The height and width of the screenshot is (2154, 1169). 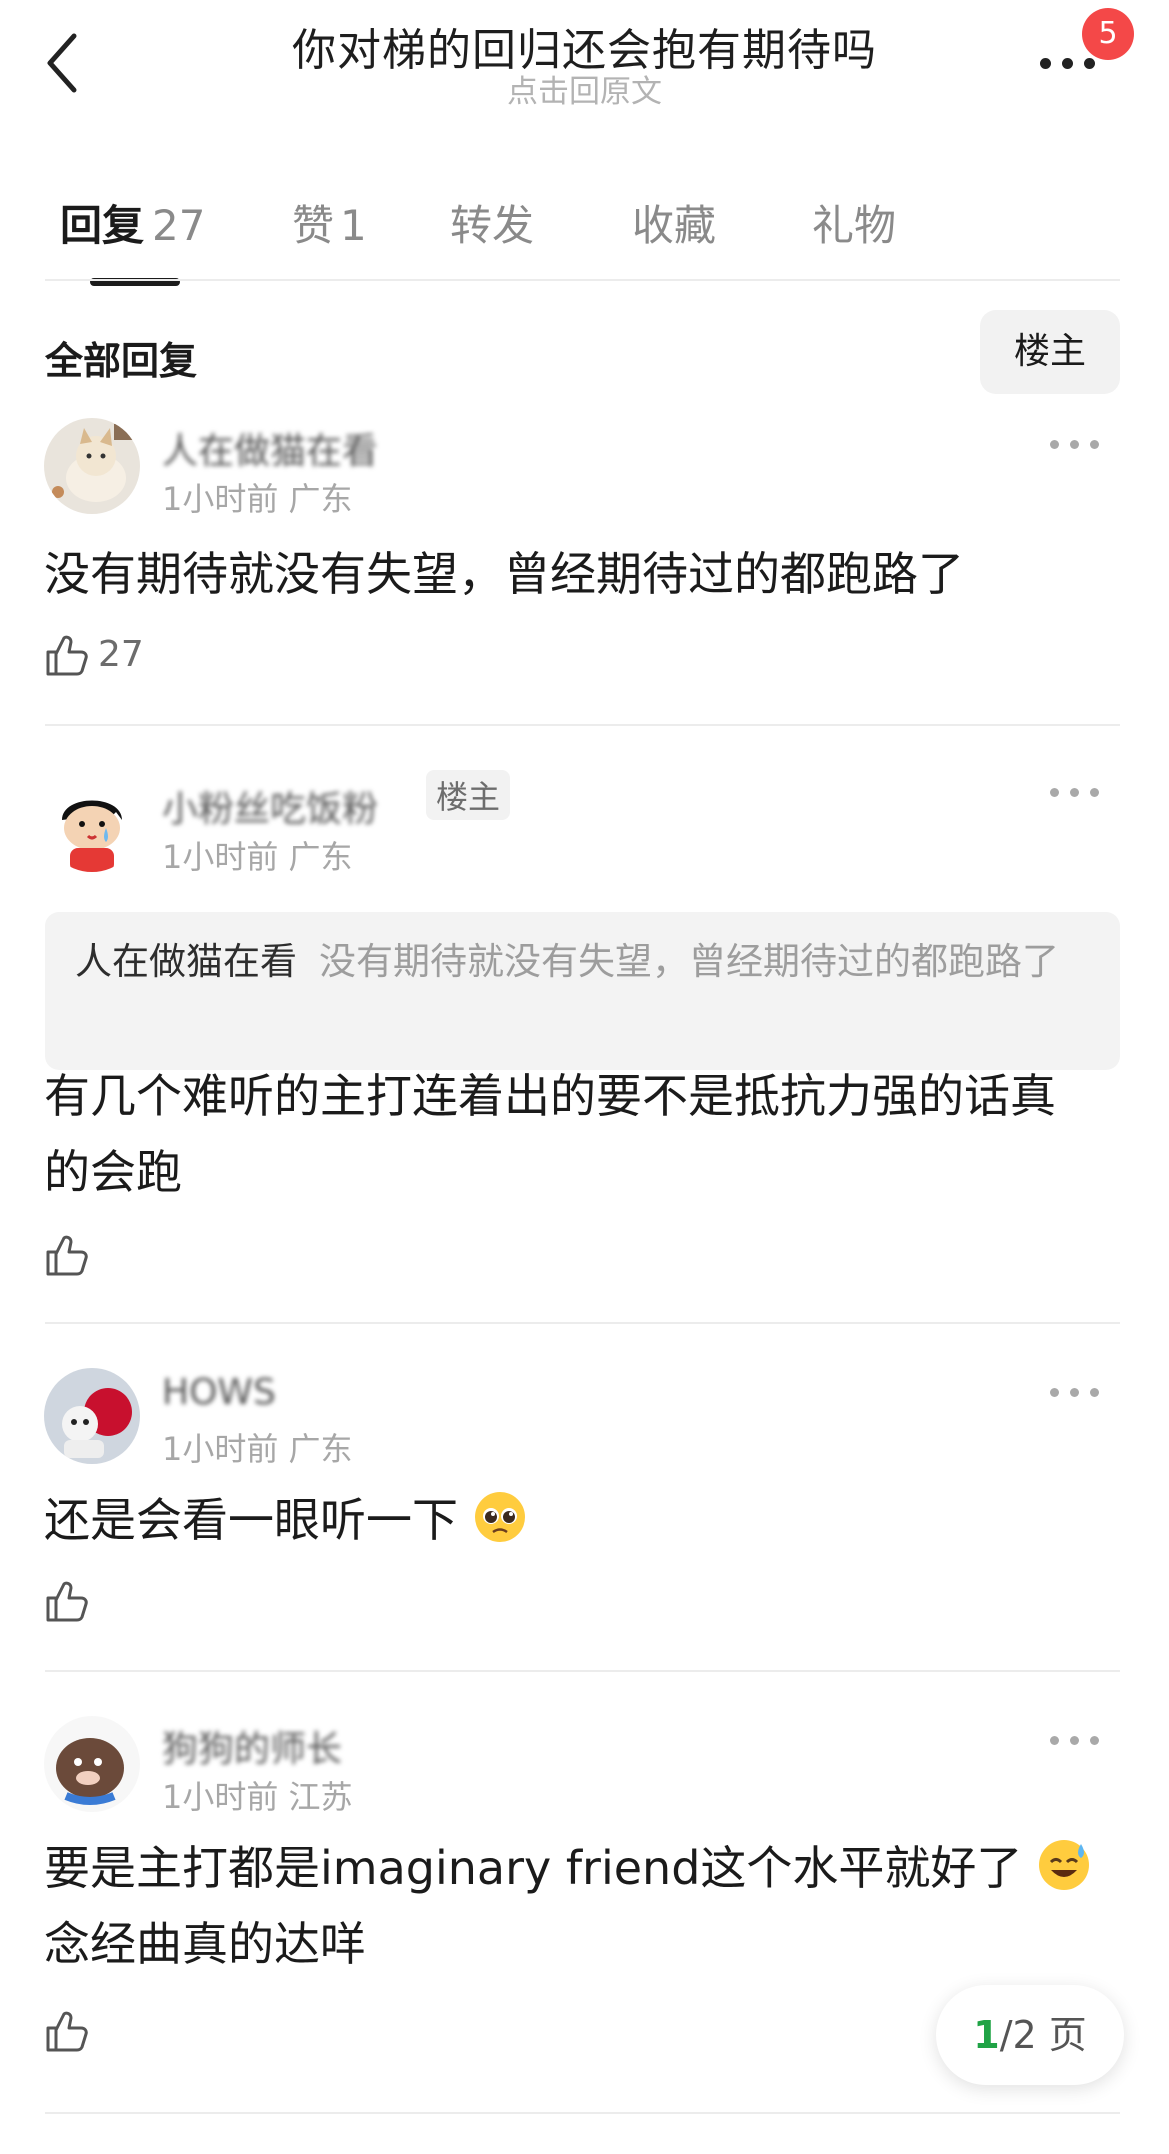 What do you see at coordinates (1108, 34) in the screenshot?
I see `notification-badge: 5` at bounding box center [1108, 34].